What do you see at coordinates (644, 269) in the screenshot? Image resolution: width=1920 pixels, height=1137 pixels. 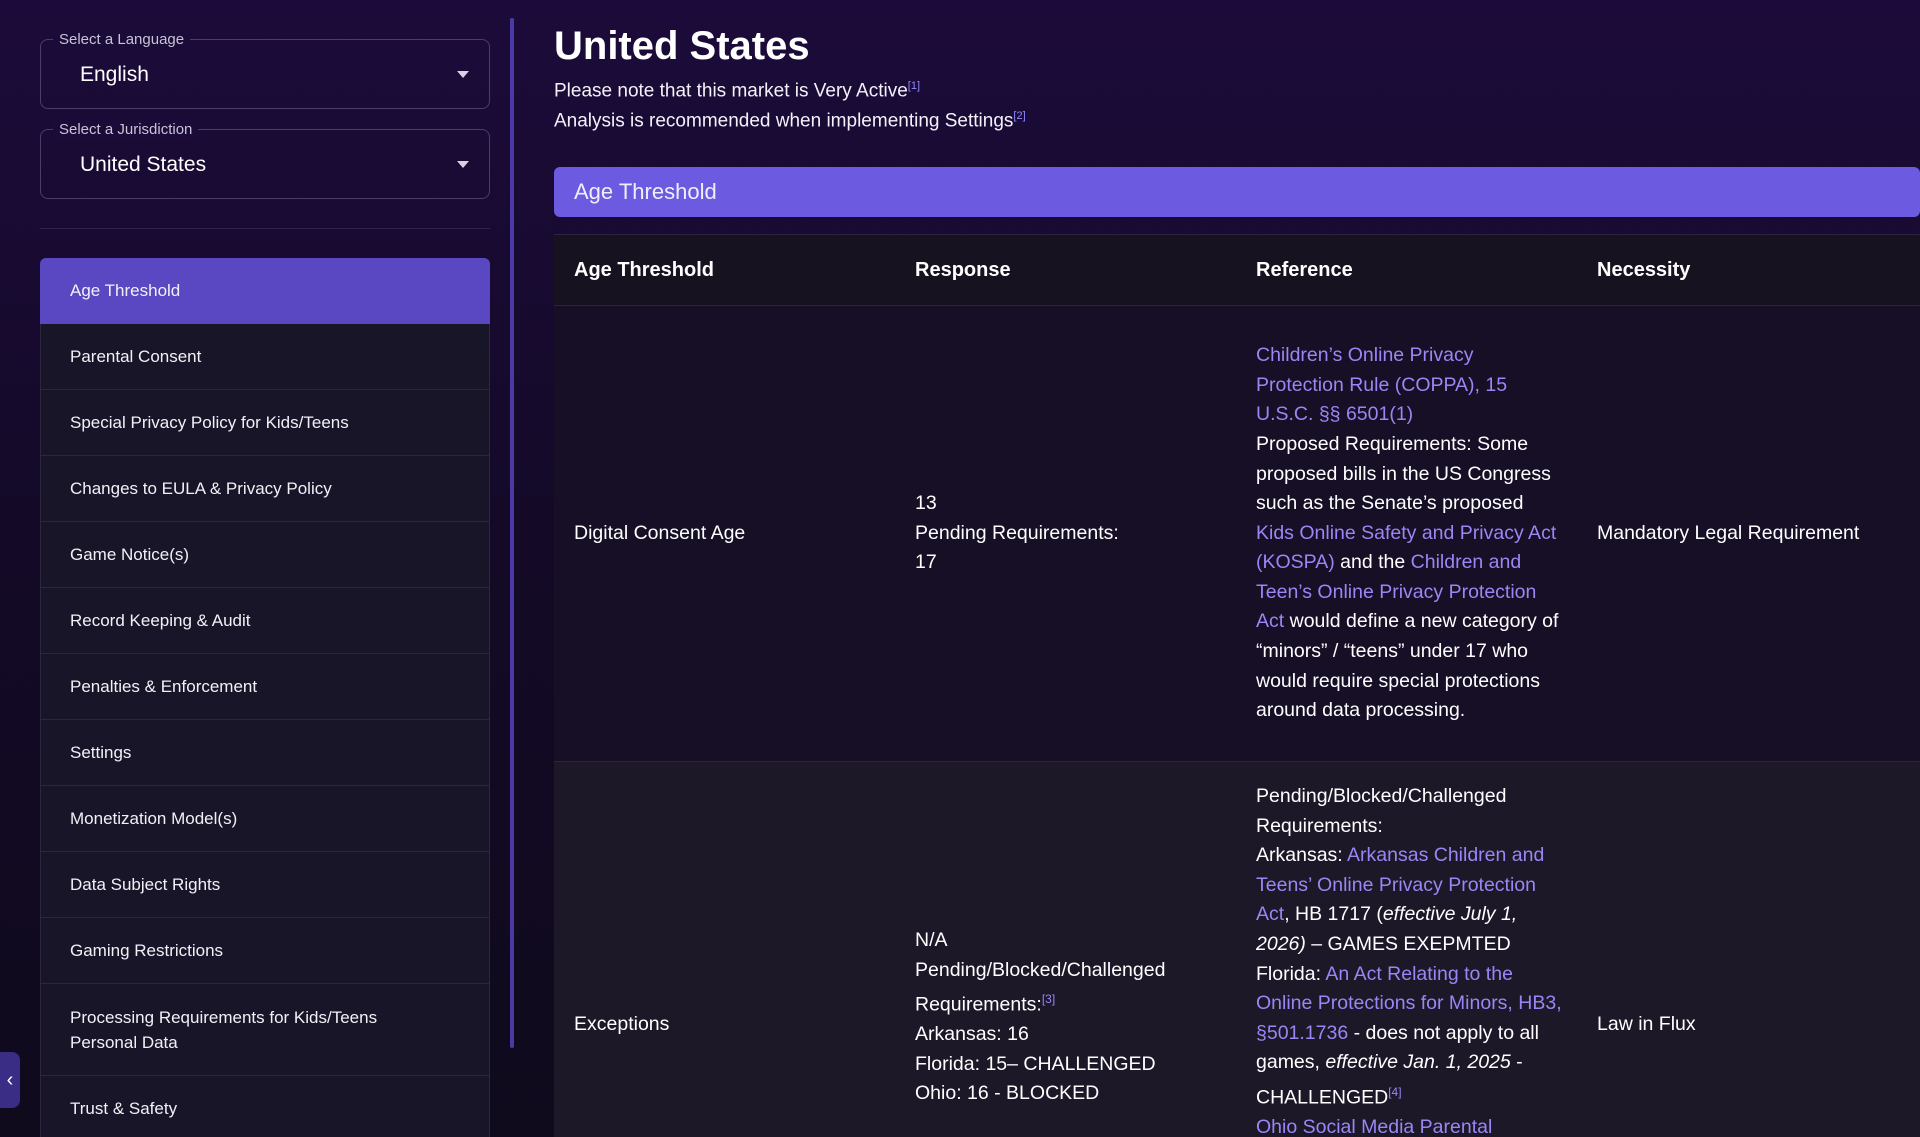 I see `column-header: Age Threshold` at bounding box center [644, 269].